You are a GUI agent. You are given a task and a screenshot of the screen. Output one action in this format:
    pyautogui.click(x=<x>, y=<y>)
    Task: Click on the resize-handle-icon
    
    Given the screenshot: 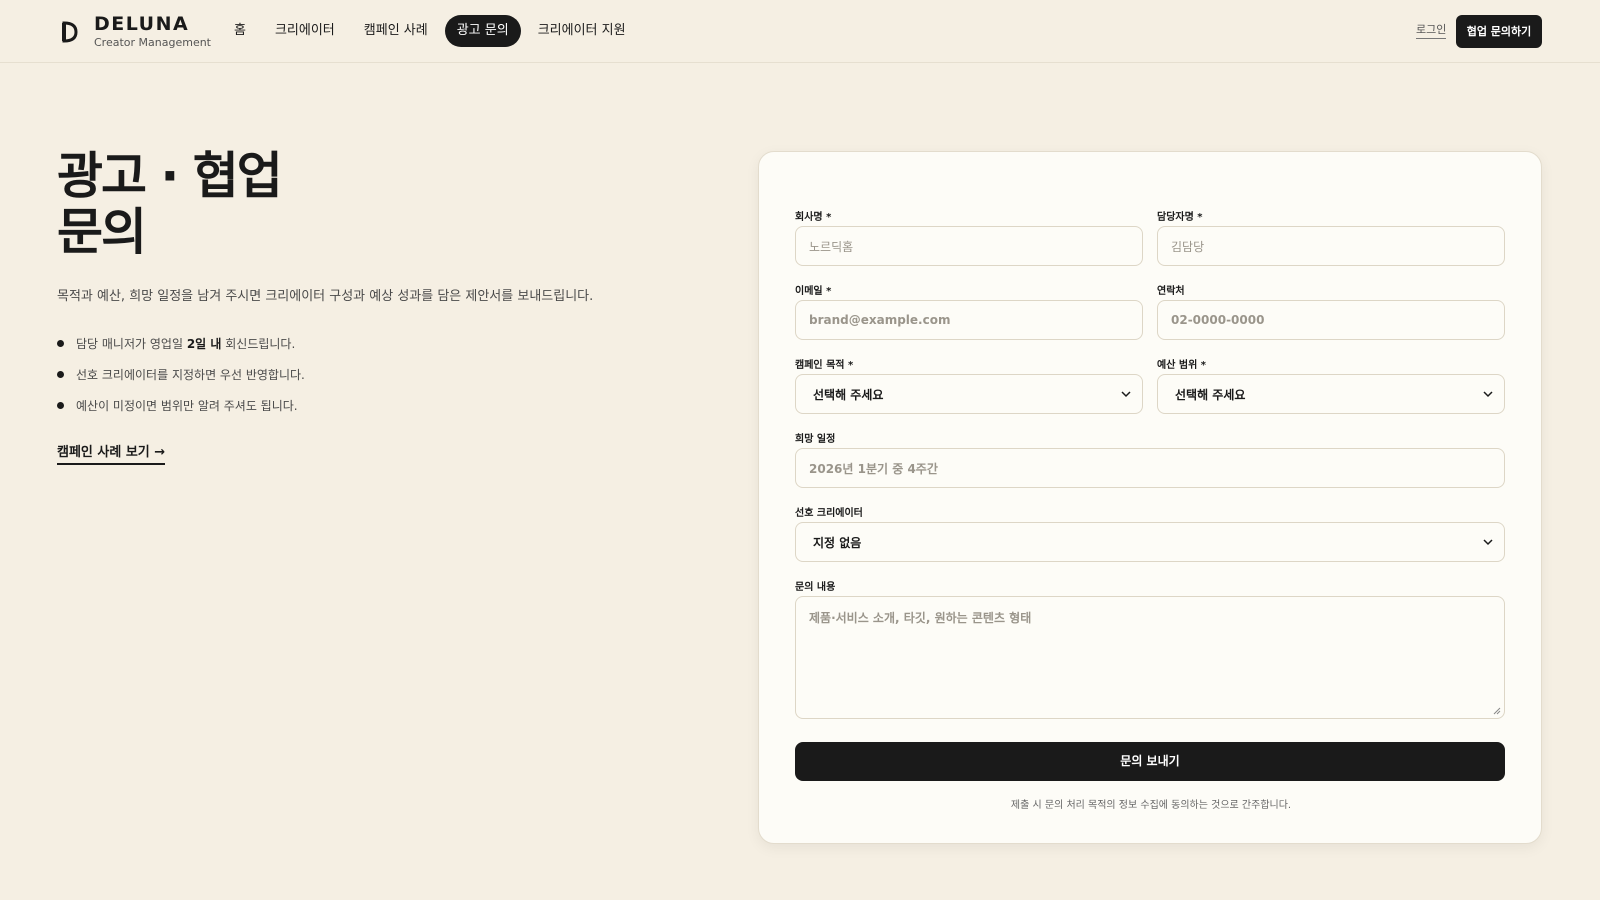 What is the action you would take?
    pyautogui.click(x=1497, y=711)
    